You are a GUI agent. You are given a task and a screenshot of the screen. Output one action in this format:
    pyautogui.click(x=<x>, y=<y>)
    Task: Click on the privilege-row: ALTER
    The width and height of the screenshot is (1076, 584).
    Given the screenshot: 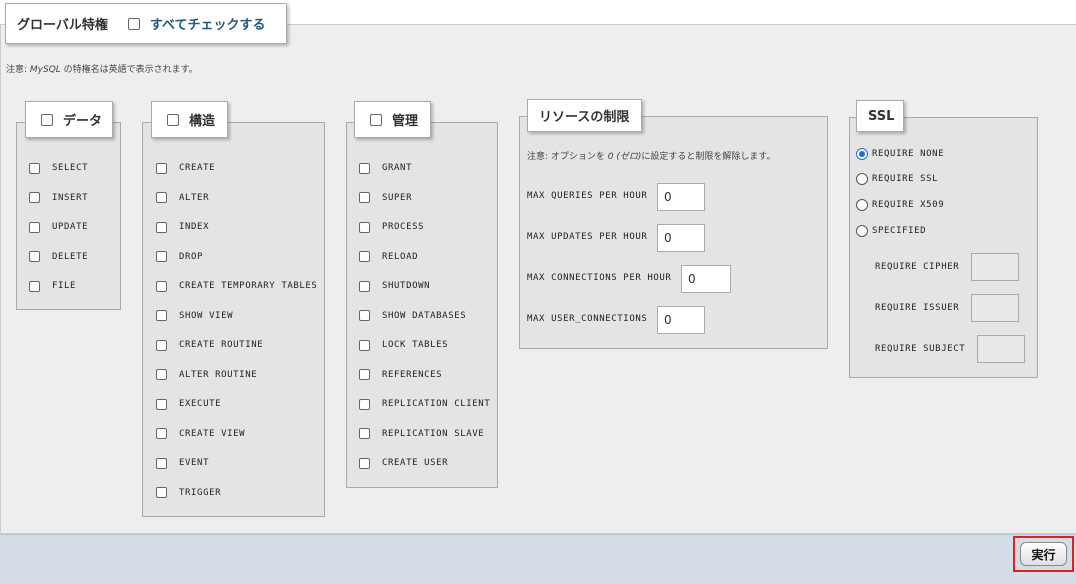 What is the action you would take?
    pyautogui.click(x=182, y=198)
    